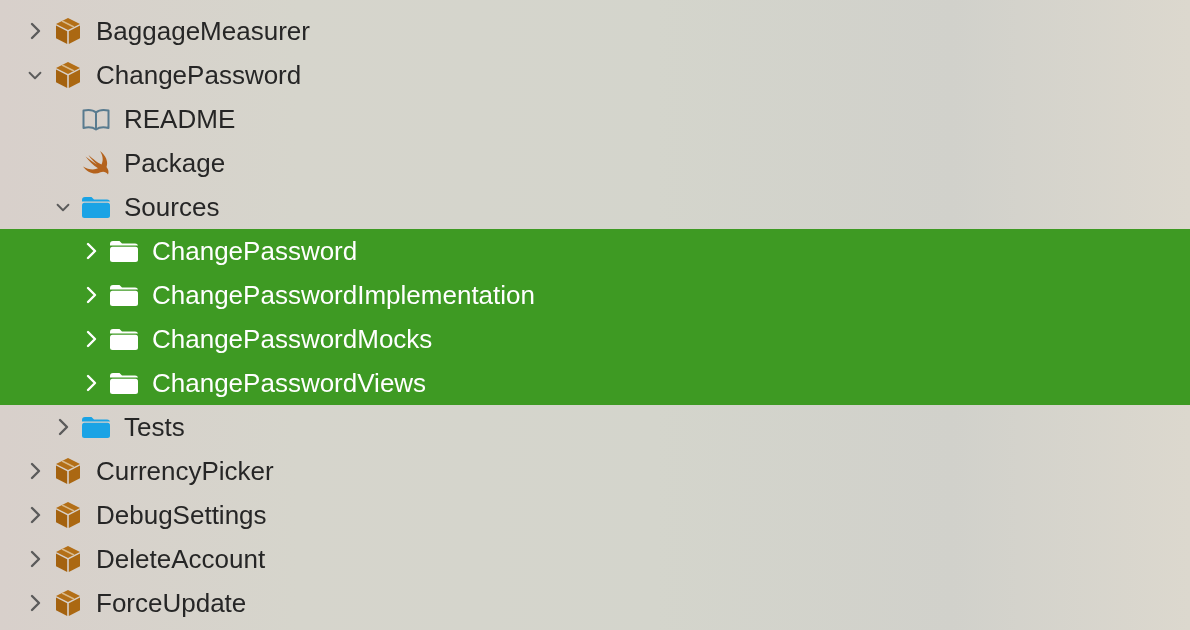  What do you see at coordinates (595, 471) in the screenshot?
I see `tree-row: CurrencyPicker` at bounding box center [595, 471].